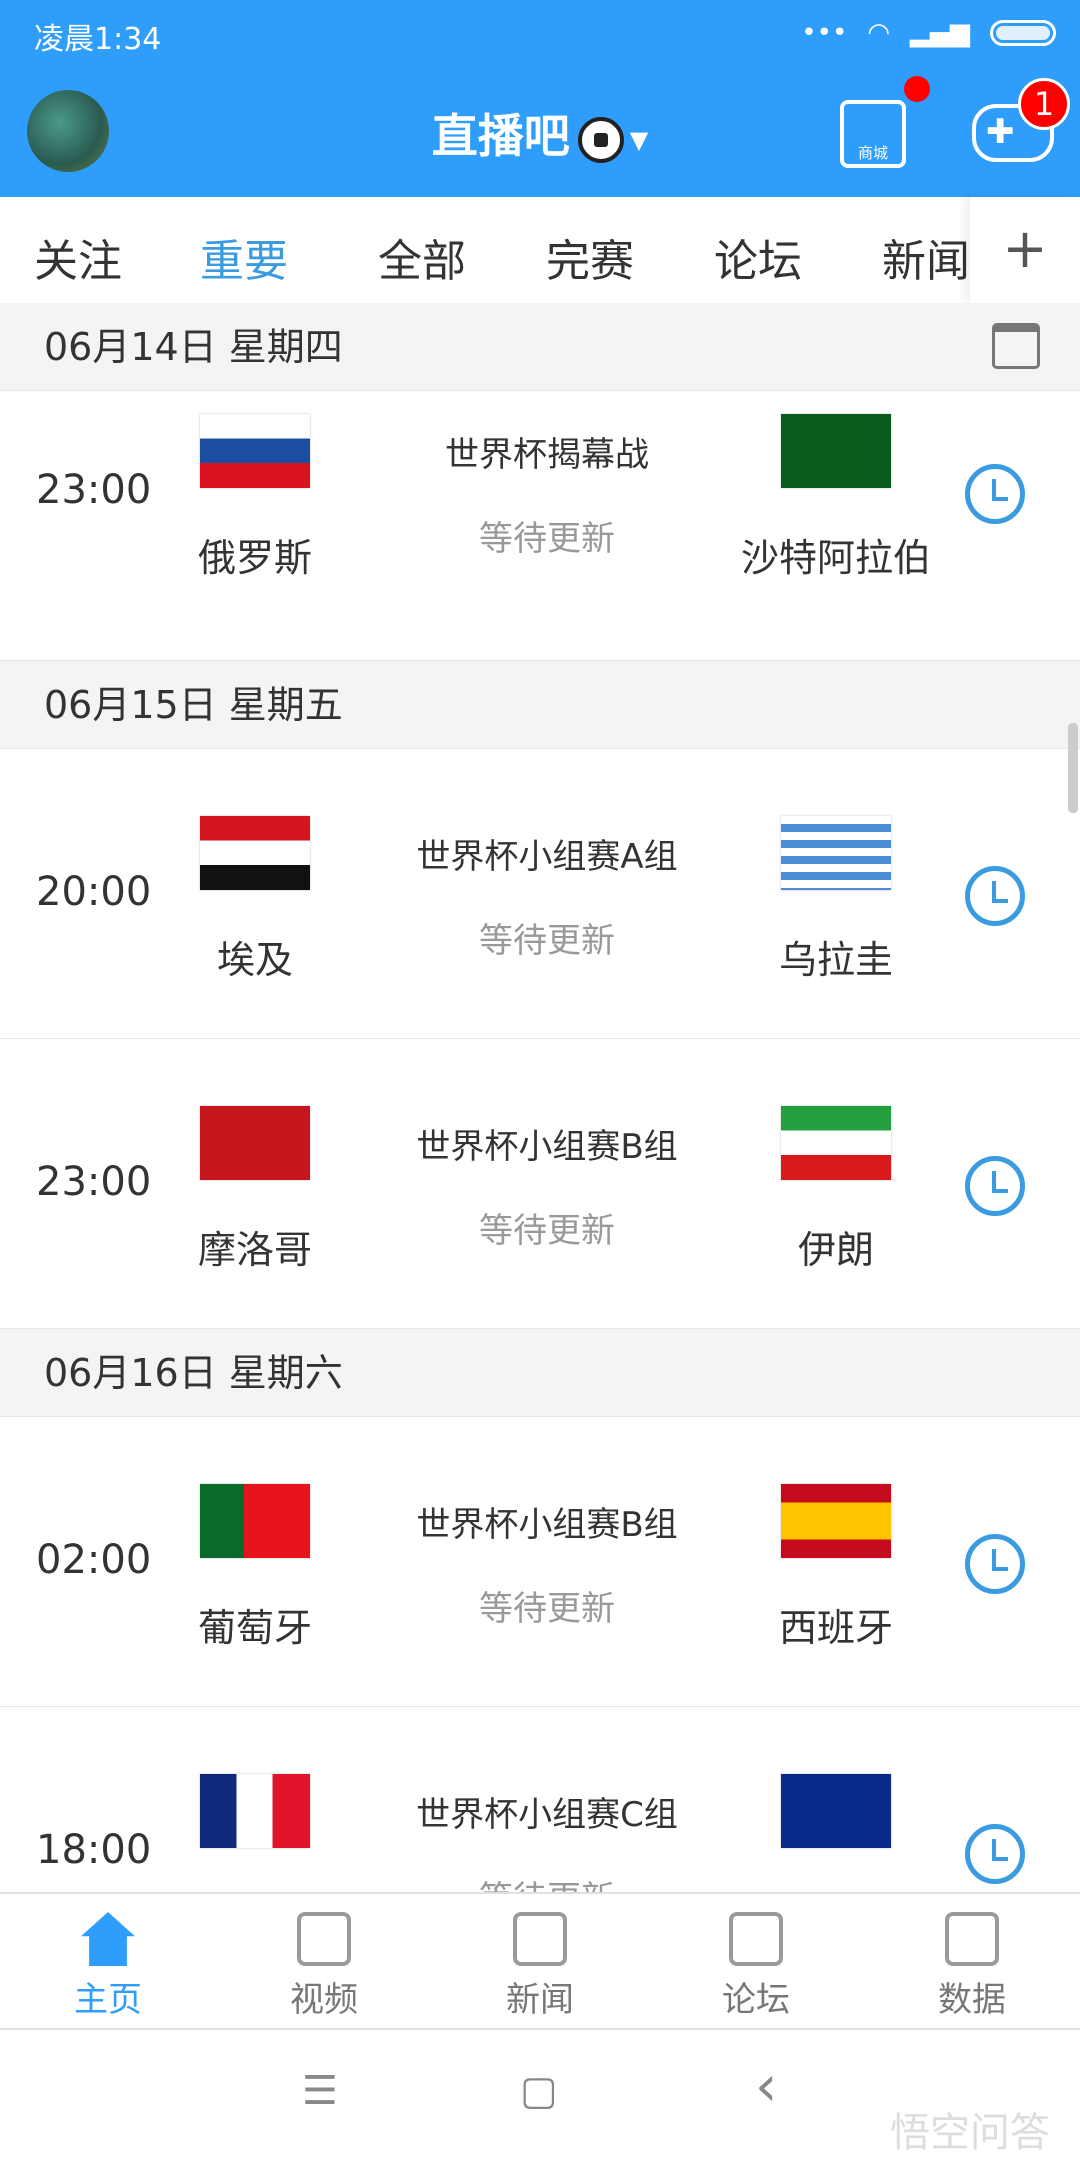  Describe the element at coordinates (970, 2133) in the screenshot. I see `watermark: 悟空问答` at that location.